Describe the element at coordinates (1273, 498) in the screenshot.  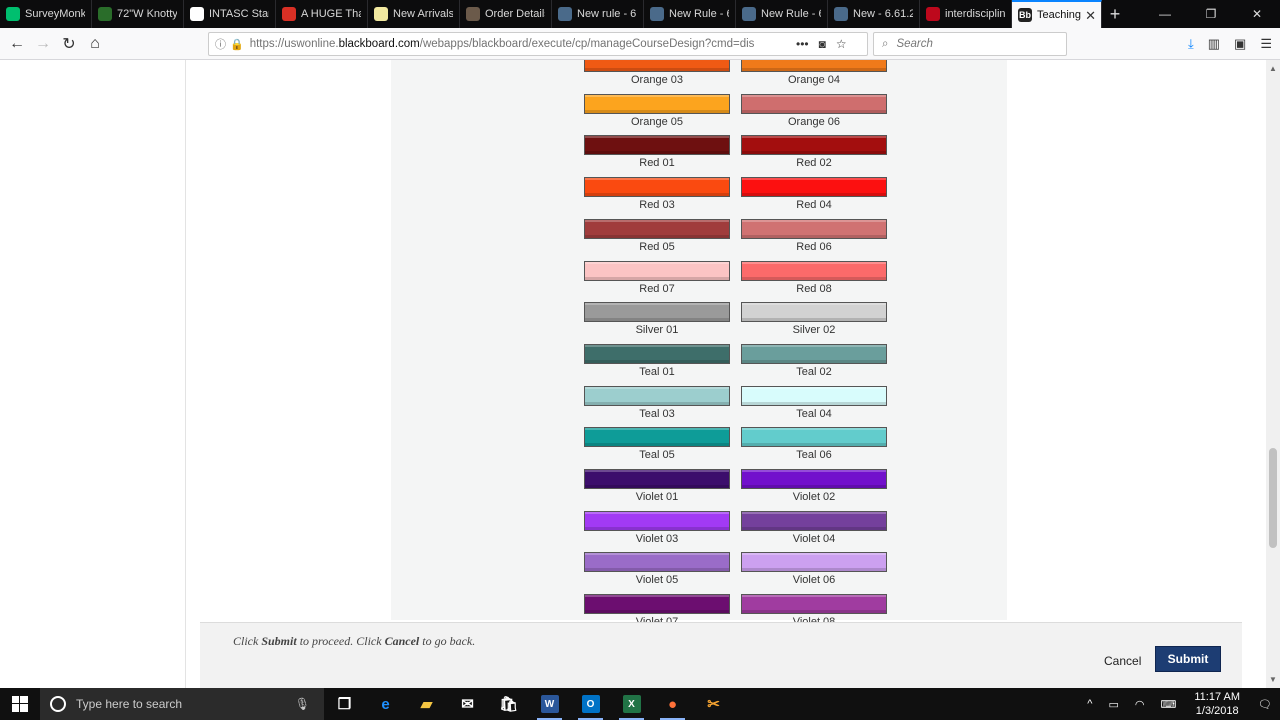
I see `scroll-thumb` at that location.